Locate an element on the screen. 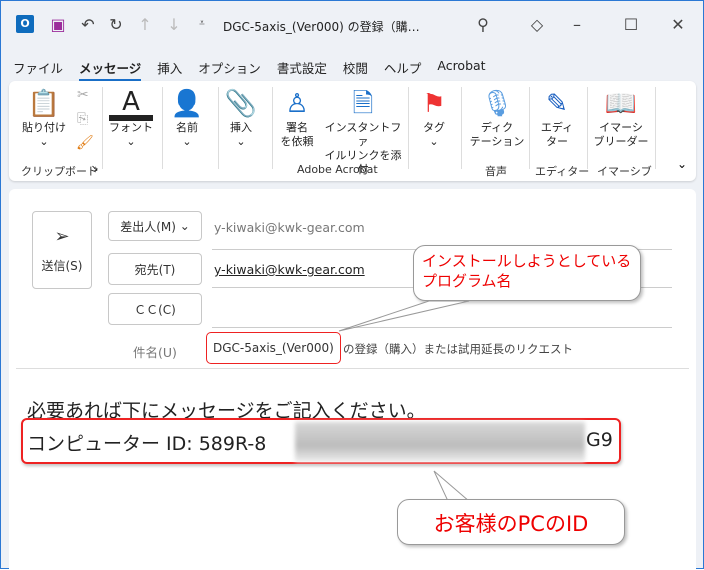 This screenshot has height=570, width=704. copy-icon: ⎘ is located at coordinates (82, 119).